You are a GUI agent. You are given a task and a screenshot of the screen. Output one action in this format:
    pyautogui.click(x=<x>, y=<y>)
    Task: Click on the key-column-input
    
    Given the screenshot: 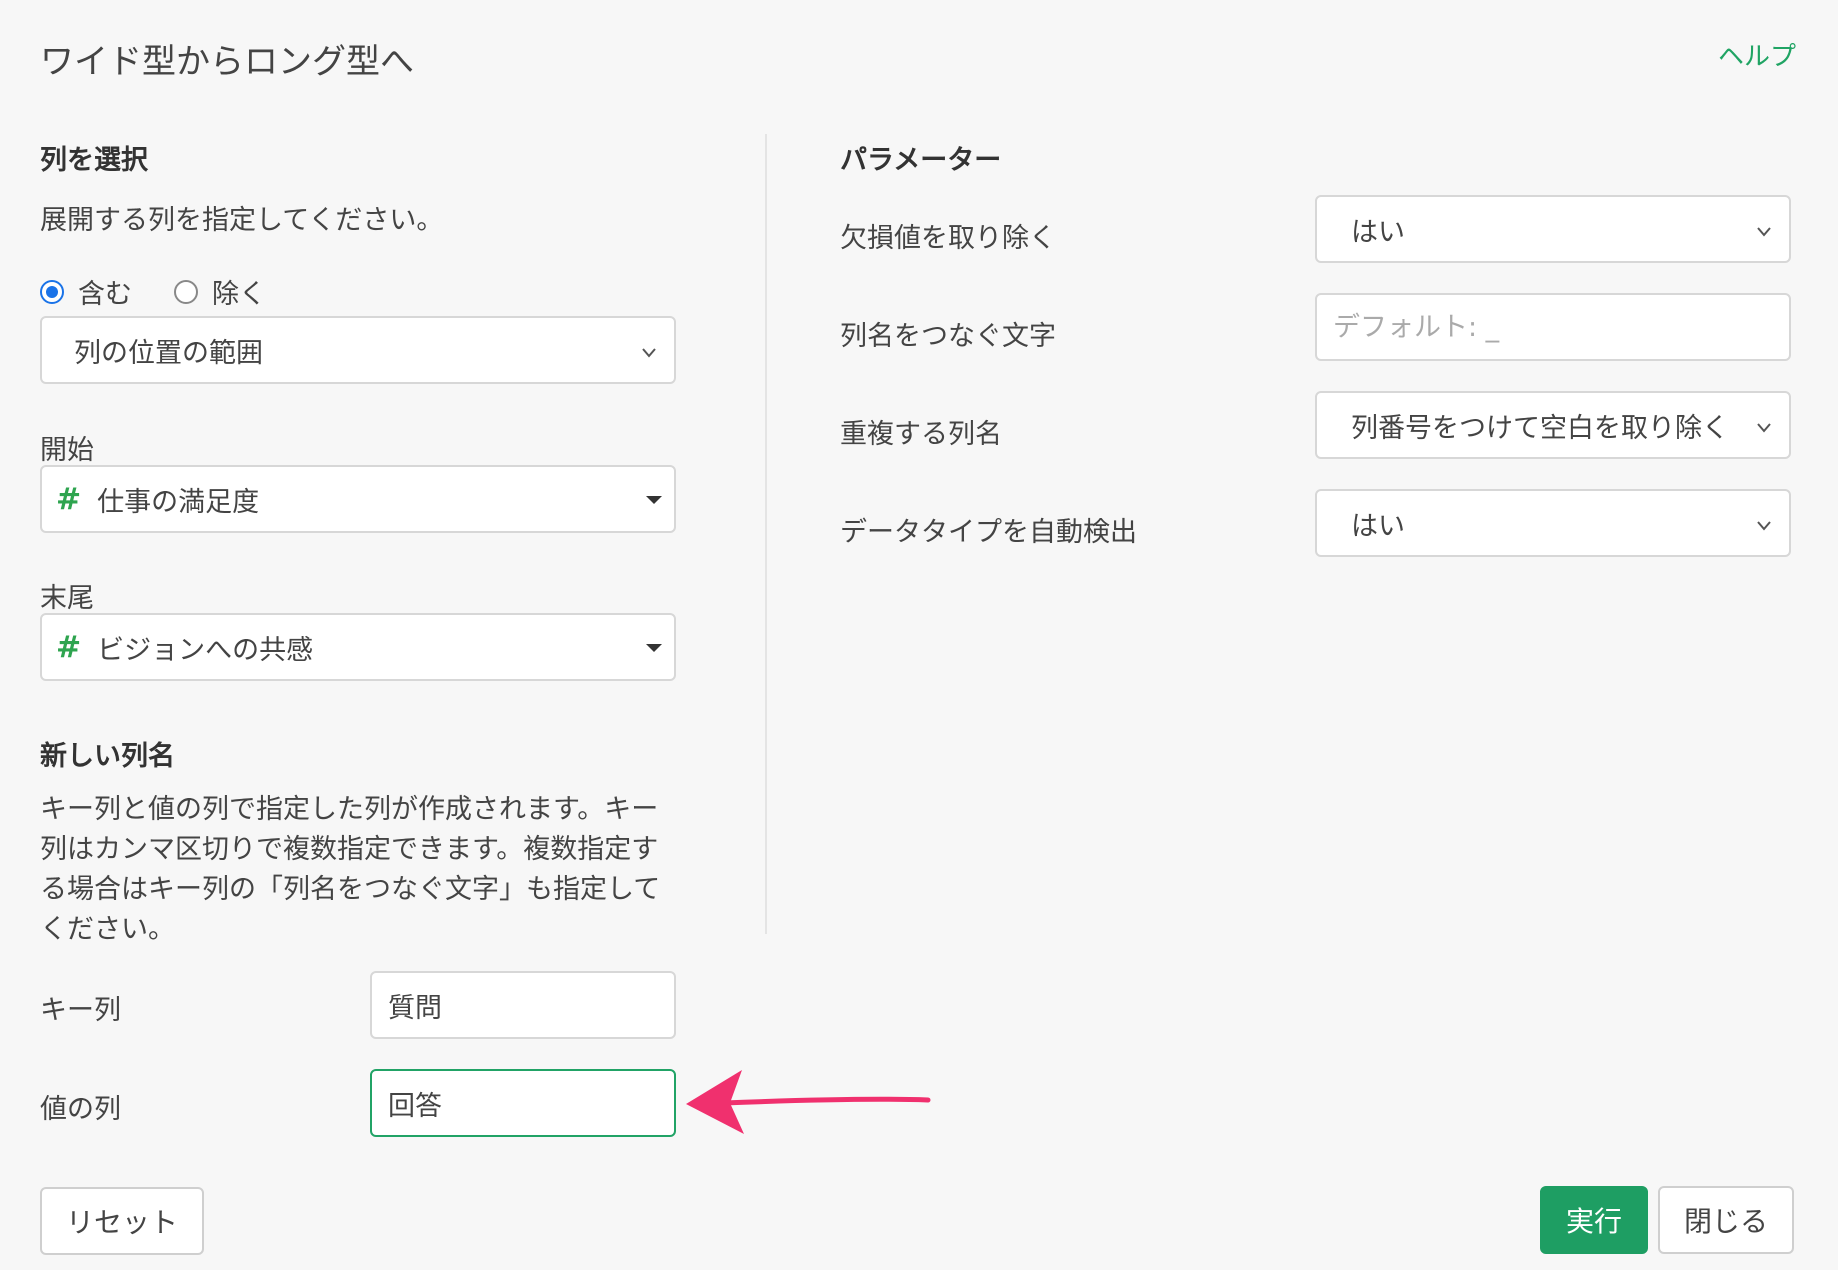 What is the action you would take?
    pyautogui.click(x=523, y=1005)
    